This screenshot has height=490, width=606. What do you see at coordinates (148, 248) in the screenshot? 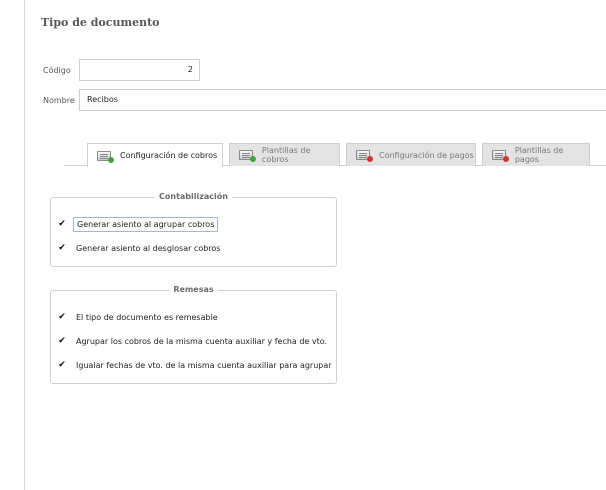
I see `checkbox-label: Generar asiento al desglosar cobros` at bounding box center [148, 248].